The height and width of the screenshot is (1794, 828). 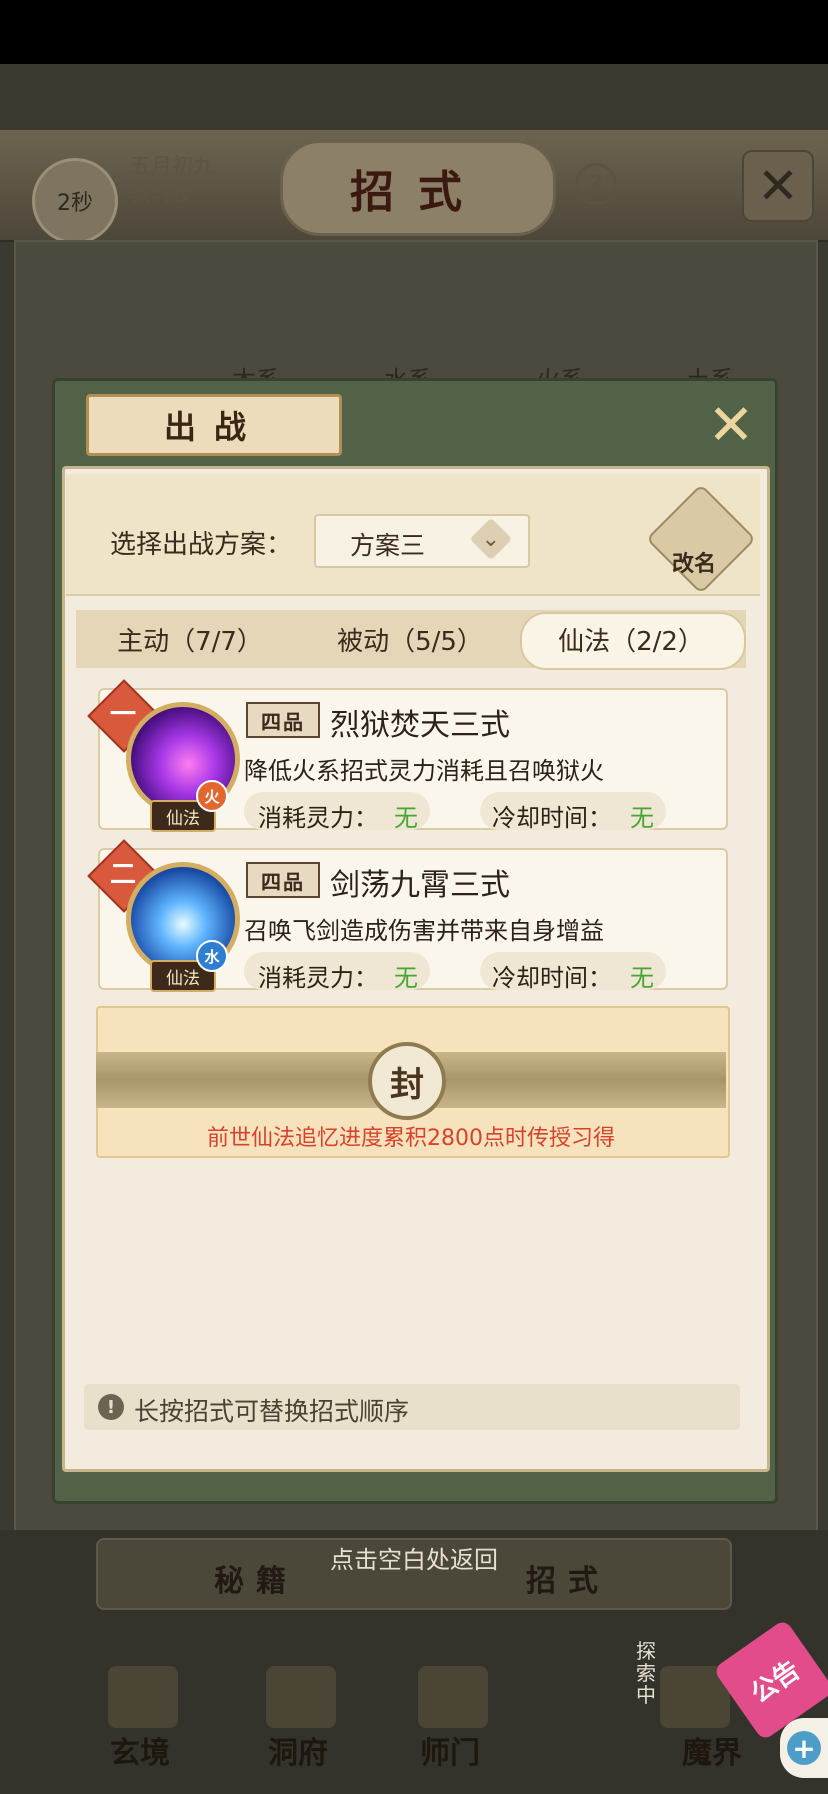 What do you see at coordinates (450, 1750) in the screenshot?
I see `nav-shimen: 师门` at bounding box center [450, 1750].